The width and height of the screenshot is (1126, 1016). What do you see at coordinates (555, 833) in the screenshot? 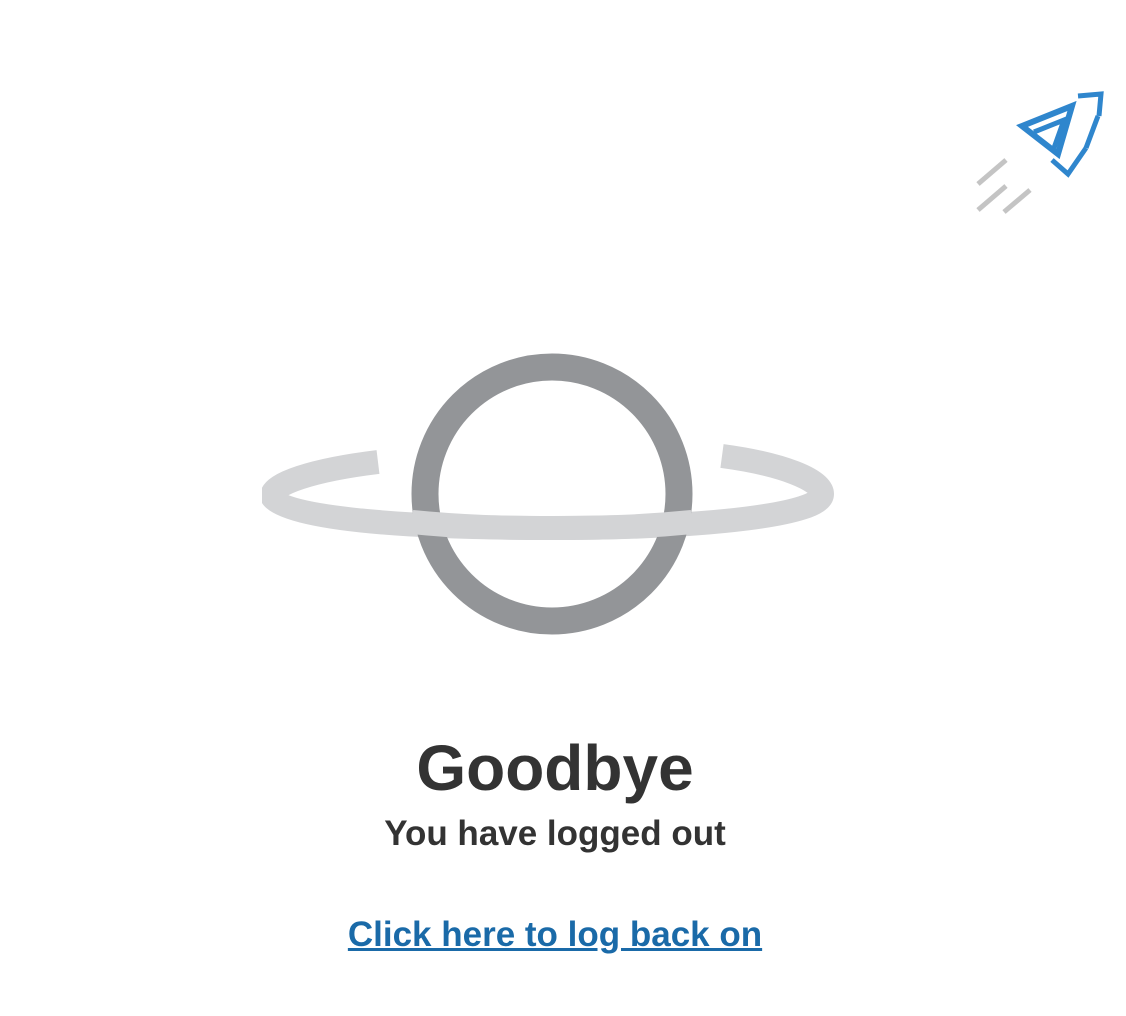
I see `logout-message: You have logged out` at bounding box center [555, 833].